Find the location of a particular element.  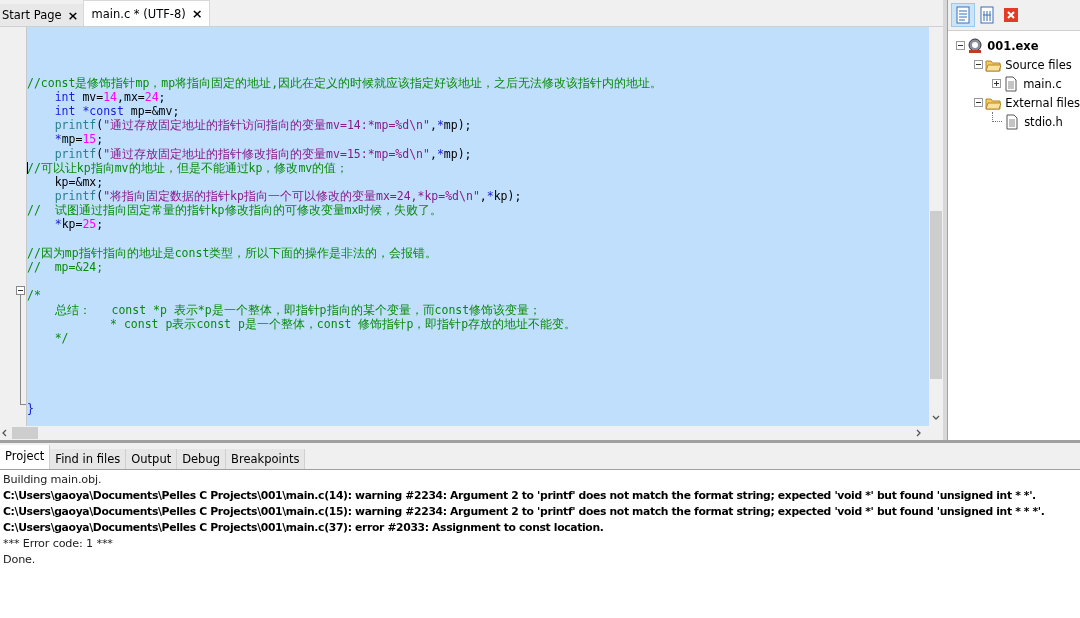

code-line: // mp=&24; is located at coordinates (65, 267).